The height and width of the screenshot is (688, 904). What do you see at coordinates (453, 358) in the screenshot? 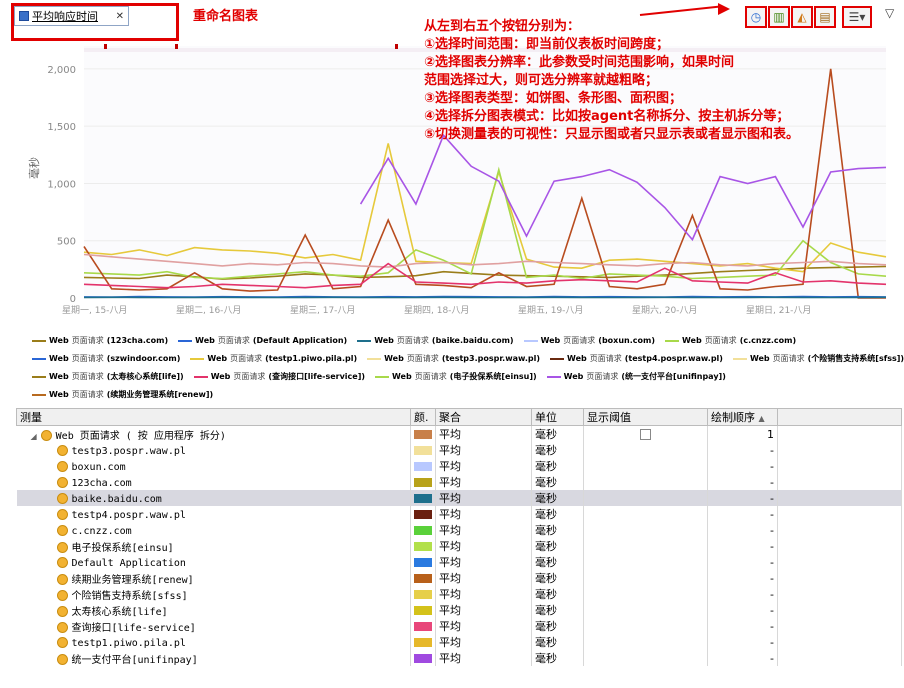
I see `legend-item: Web 页面请求 (testp3.pospr.waw.pl)` at bounding box center [453, 358].